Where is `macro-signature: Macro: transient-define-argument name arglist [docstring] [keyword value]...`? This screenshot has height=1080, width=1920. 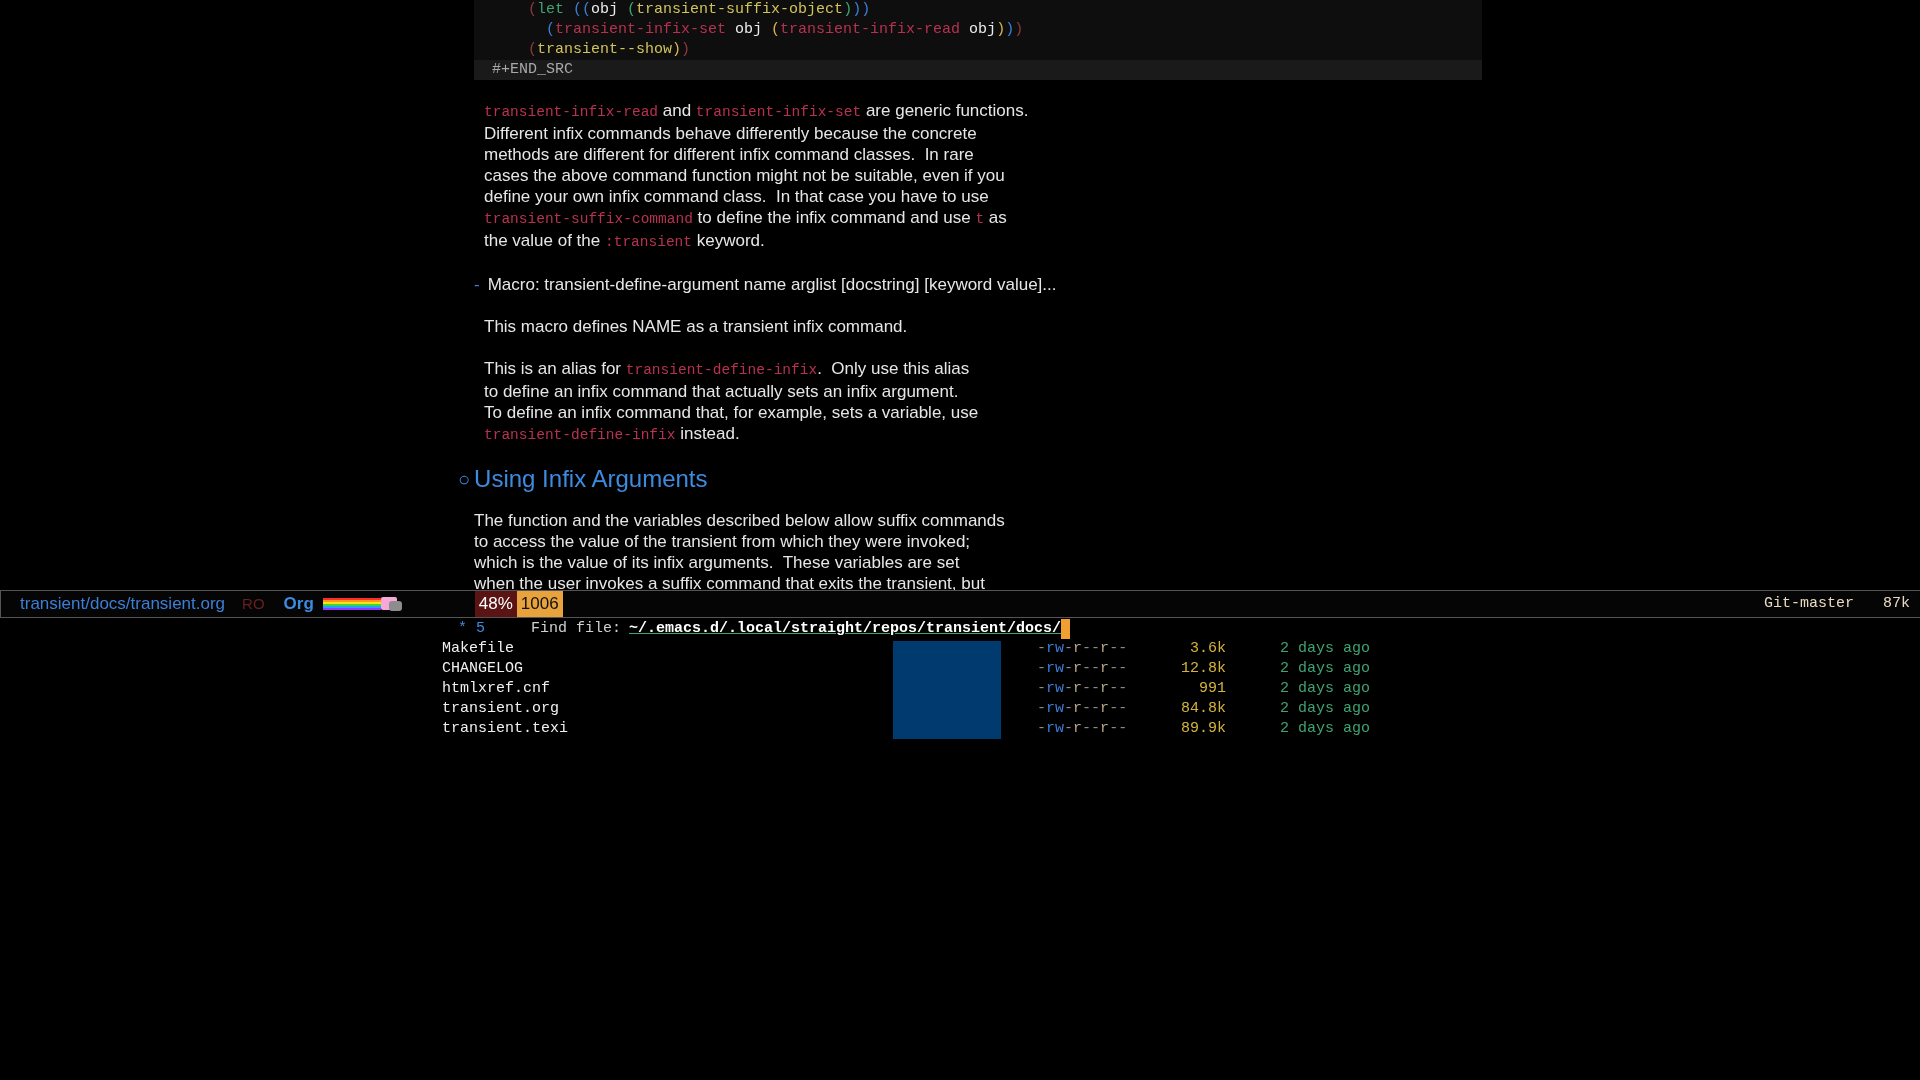 macro-signature: Macro: transient-define-argument name arglist [docstring] [keyword value]... is located at coordinates (772, 284).